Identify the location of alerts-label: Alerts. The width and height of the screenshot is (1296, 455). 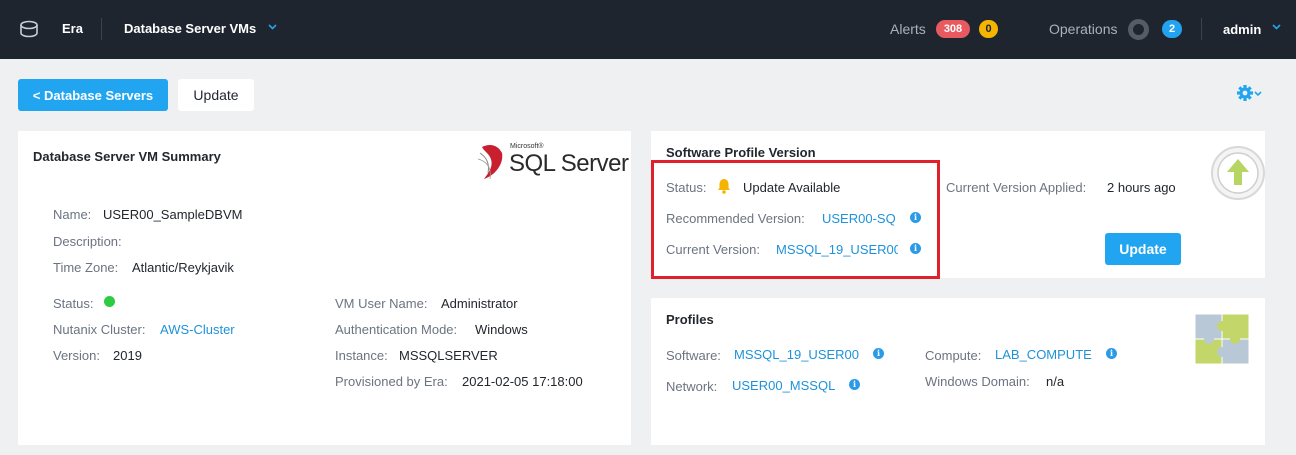
(908, 29).